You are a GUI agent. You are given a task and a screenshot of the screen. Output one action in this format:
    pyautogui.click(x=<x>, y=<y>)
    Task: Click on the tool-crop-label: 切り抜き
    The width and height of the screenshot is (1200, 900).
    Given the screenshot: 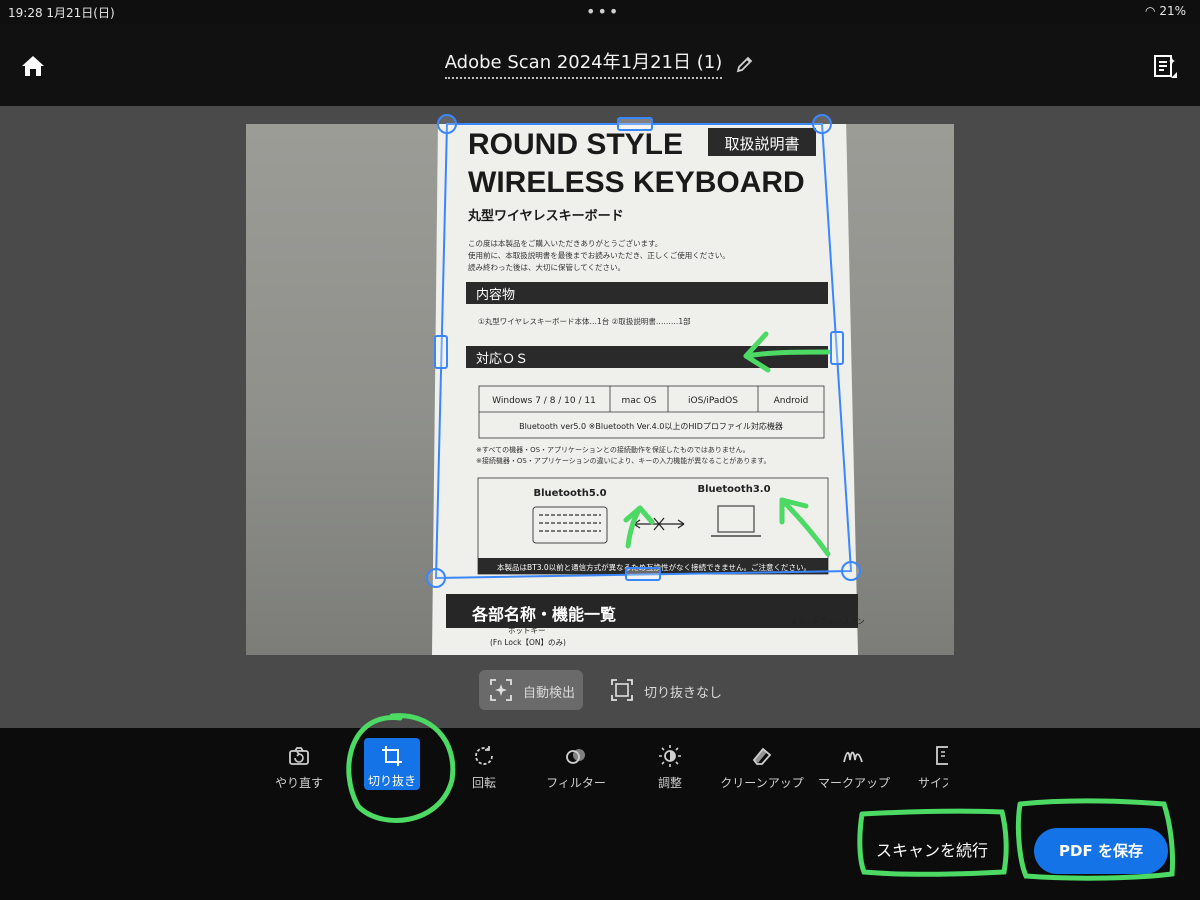 What is the action you would take?
    pyautogui.click(x=391, y=781)
    